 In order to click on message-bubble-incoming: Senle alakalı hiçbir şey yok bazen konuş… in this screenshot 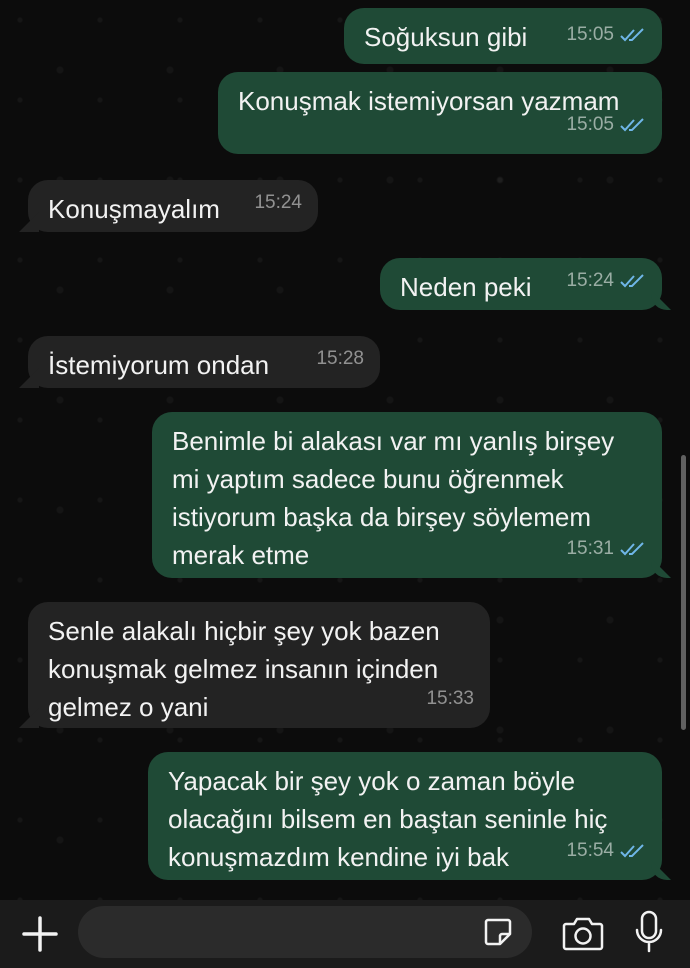, I will do `click(259, 665)`.